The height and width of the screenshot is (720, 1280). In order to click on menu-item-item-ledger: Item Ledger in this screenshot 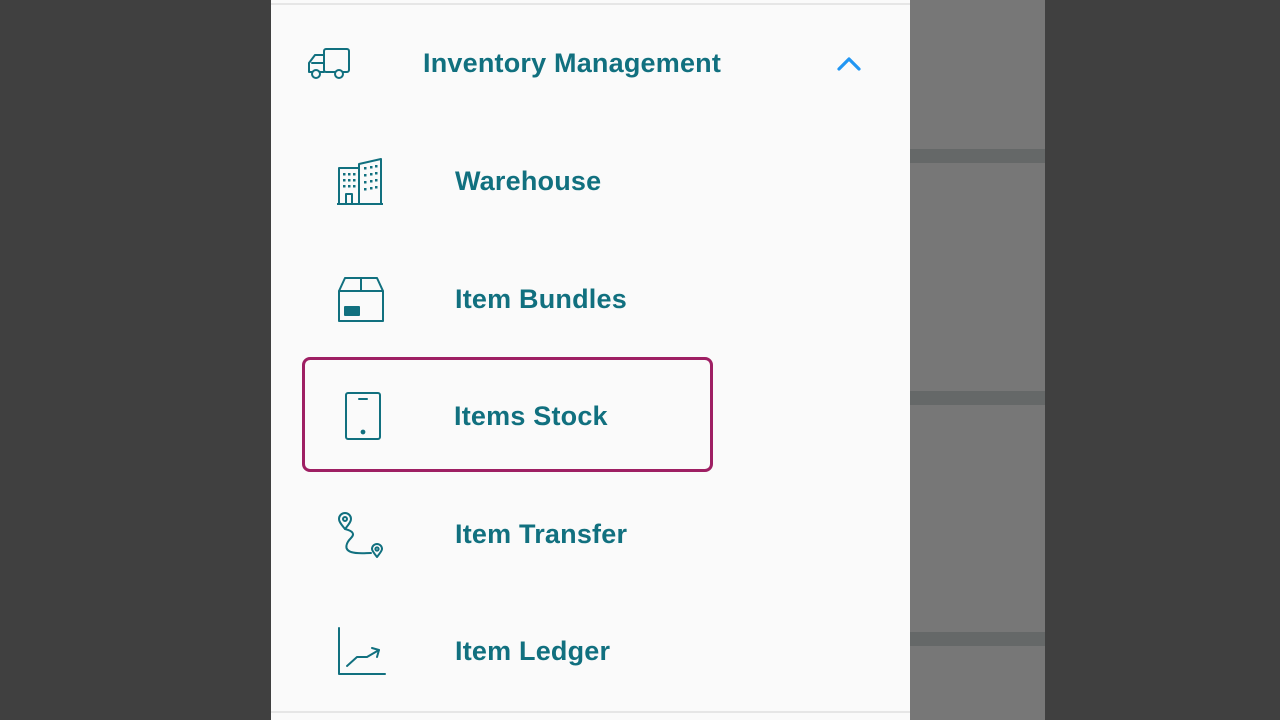, I will do `click(508, 652)`.